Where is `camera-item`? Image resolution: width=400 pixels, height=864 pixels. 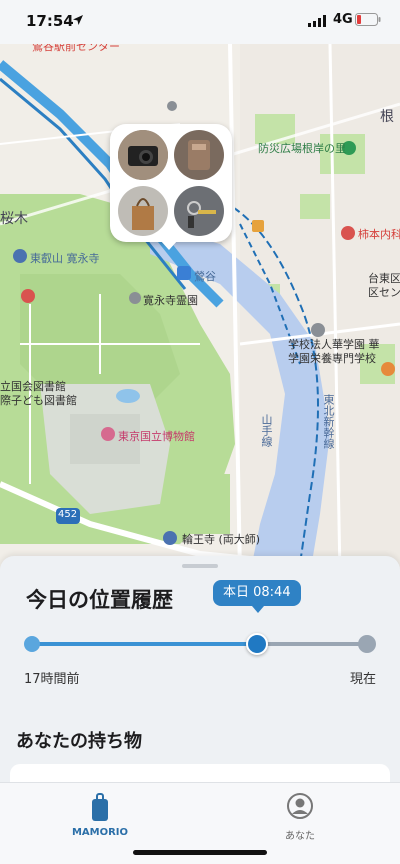
camera-item is located at coordinates (143, 155).